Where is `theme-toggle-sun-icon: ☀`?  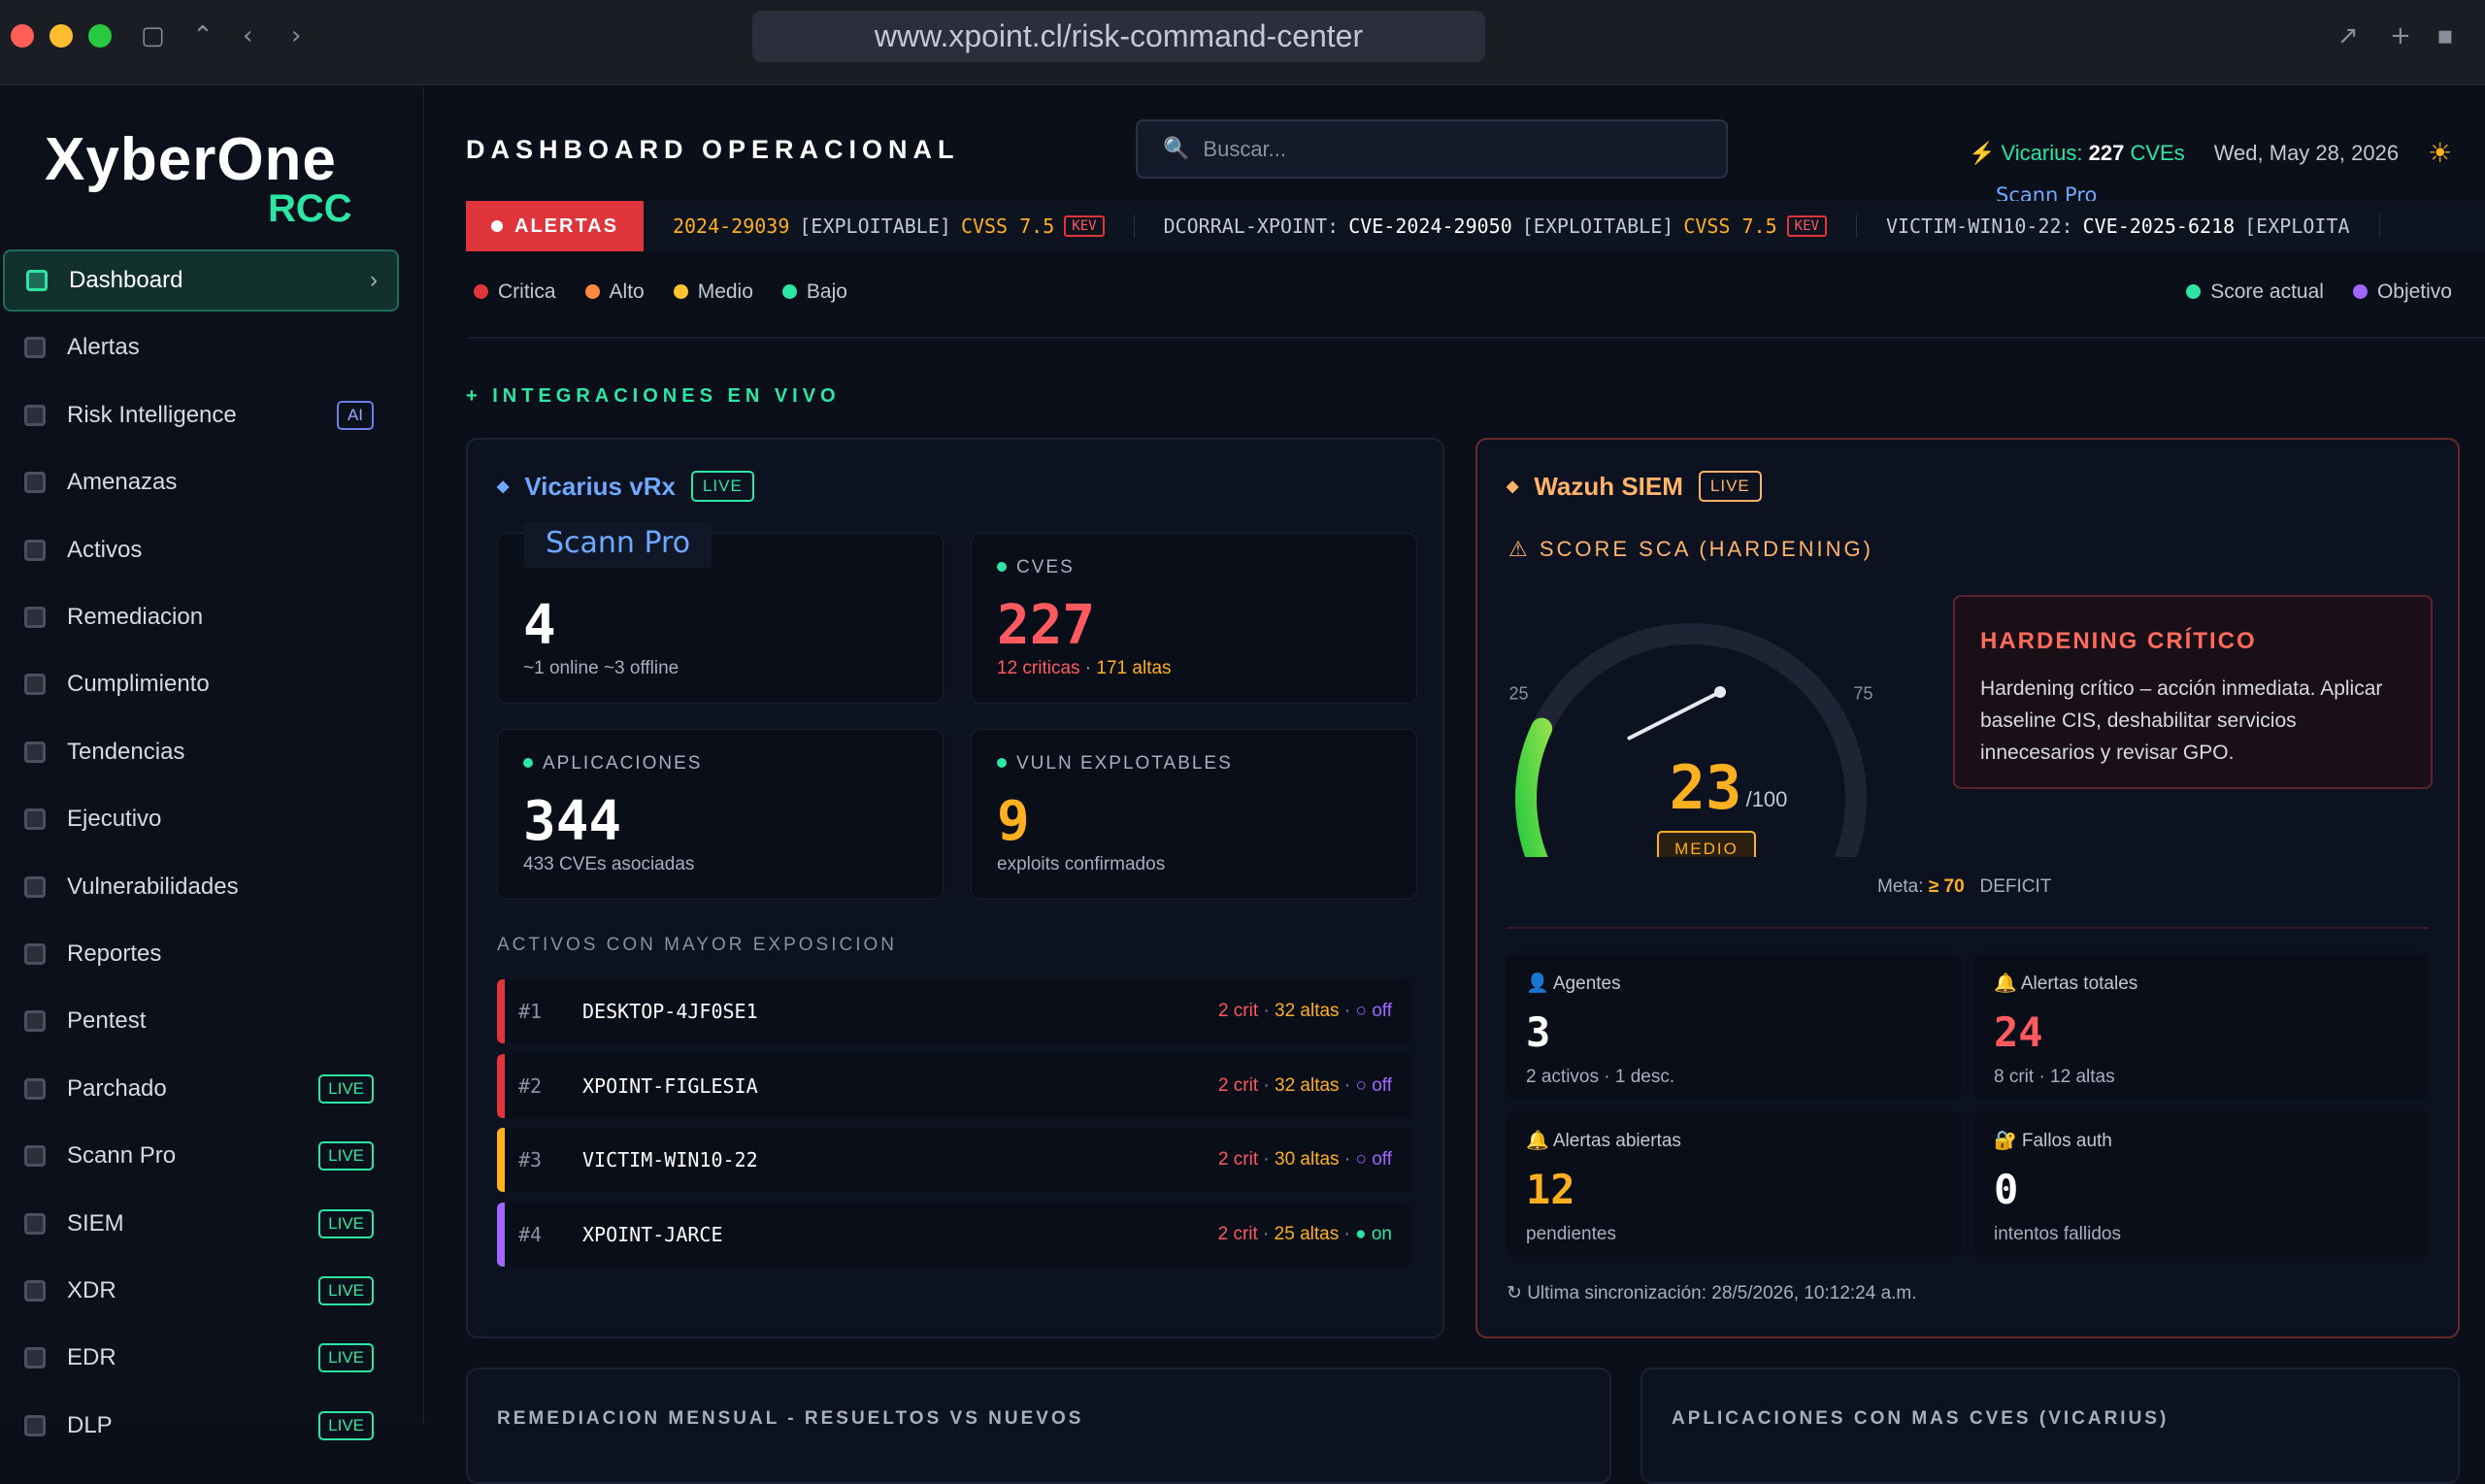
theme-toggle-sun-icon: ☀ is located at coordinates (2440, 153).